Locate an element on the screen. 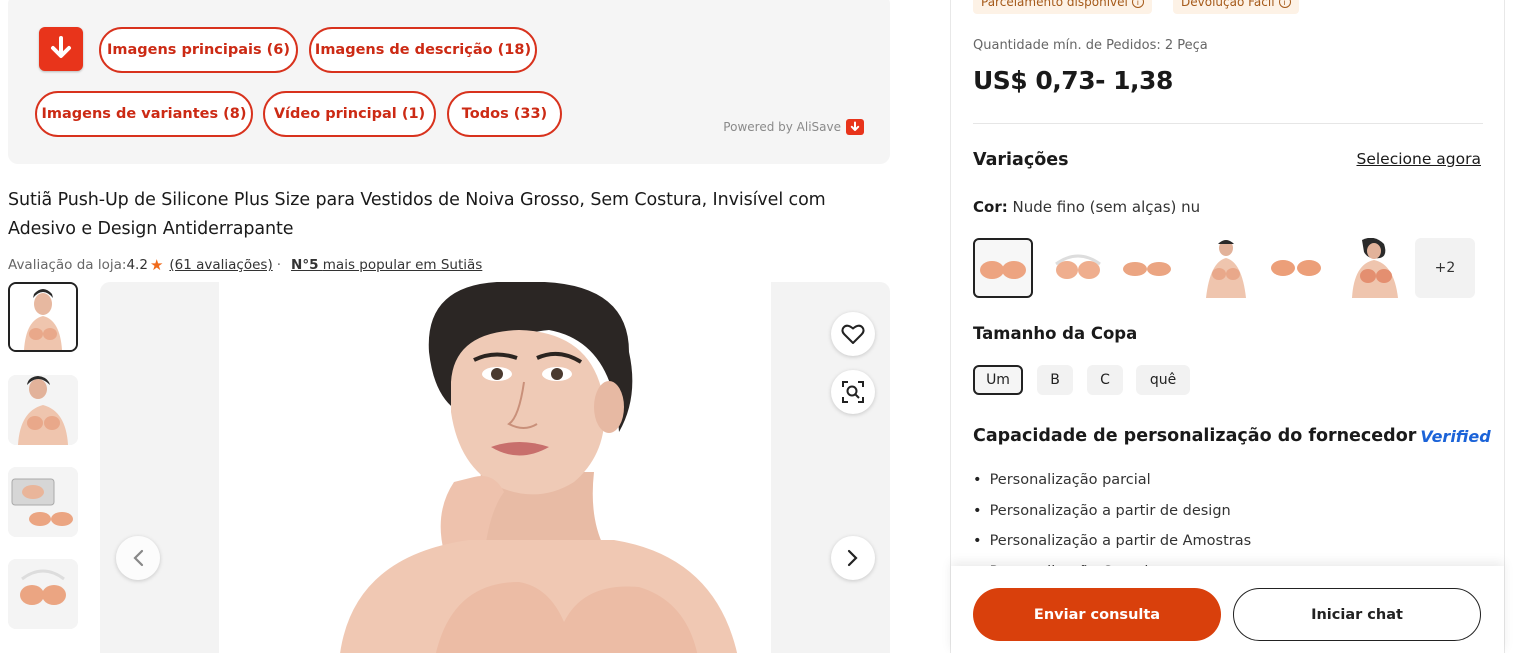  powered-by-alisave: Powered by AliSave is located at coordinates (793, 127).